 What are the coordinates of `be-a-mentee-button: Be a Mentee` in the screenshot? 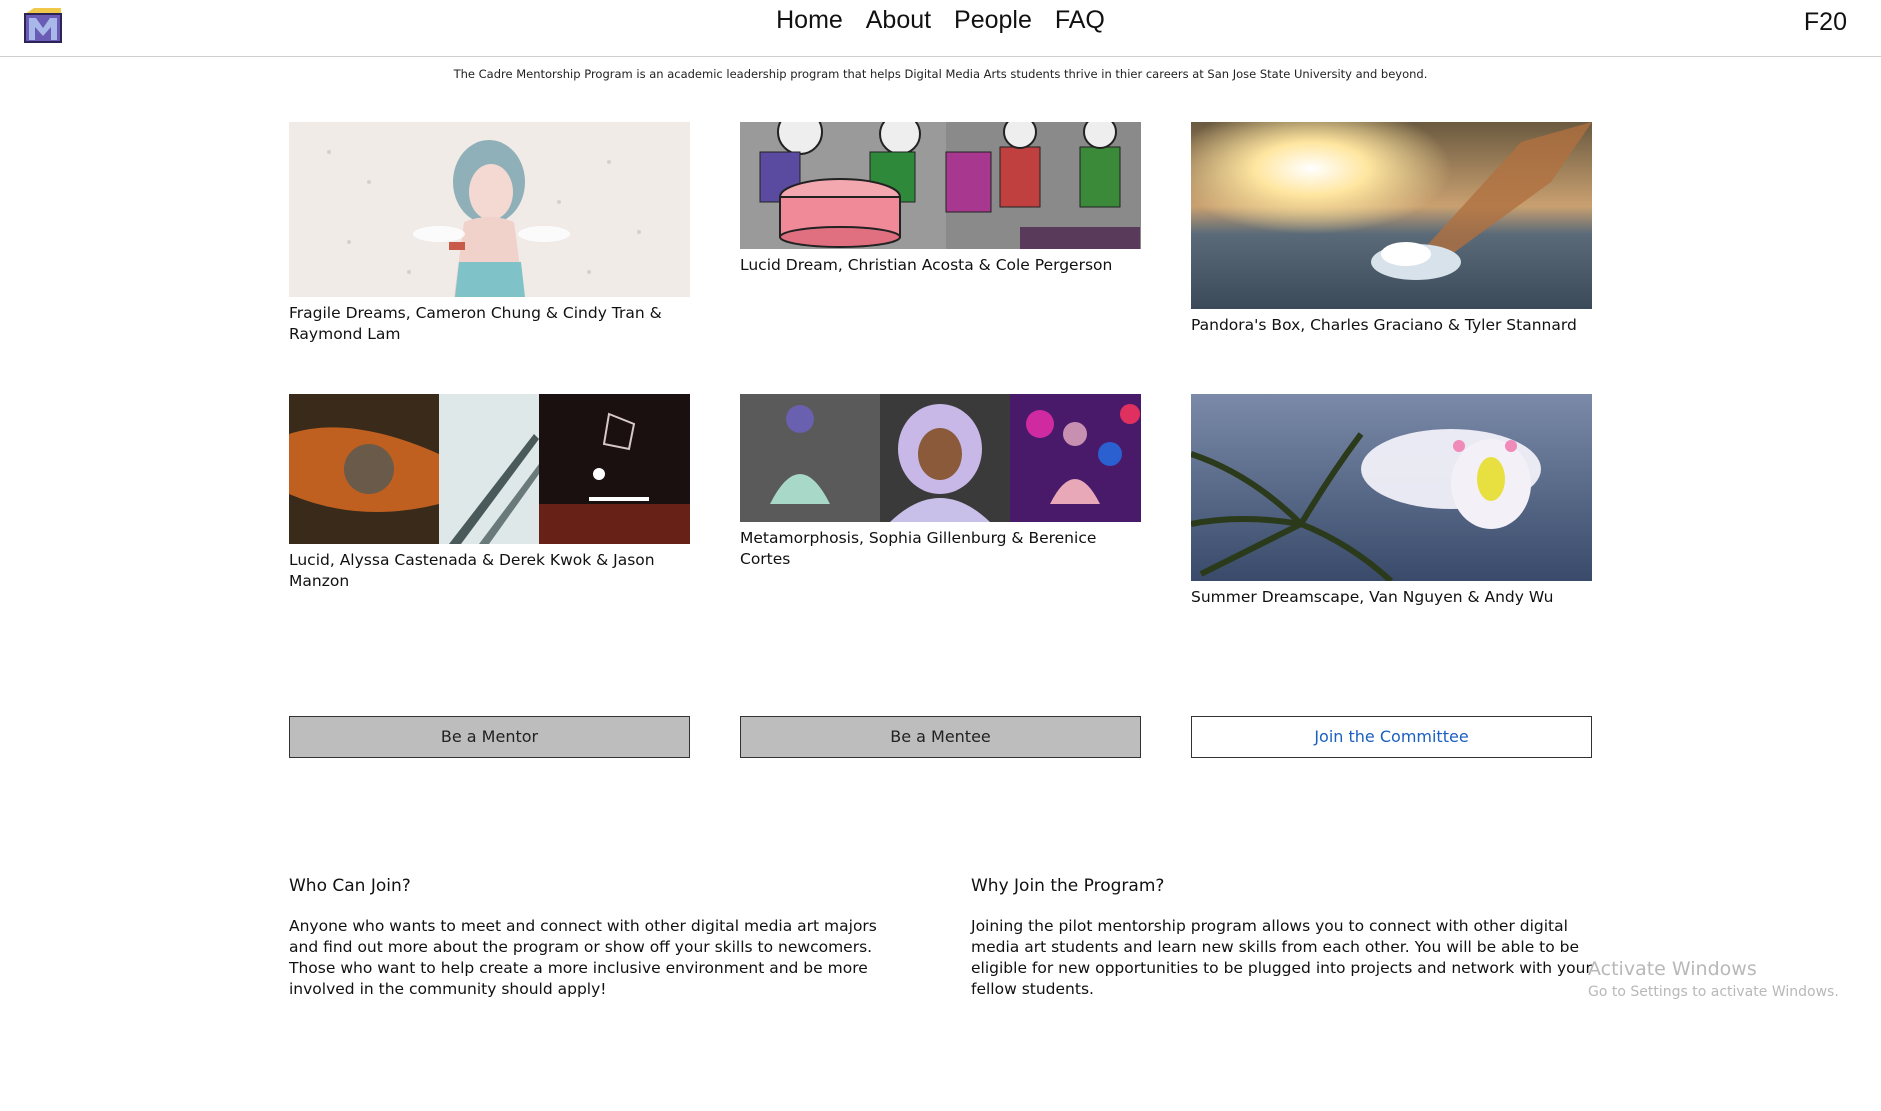 It's located at (940, 737).